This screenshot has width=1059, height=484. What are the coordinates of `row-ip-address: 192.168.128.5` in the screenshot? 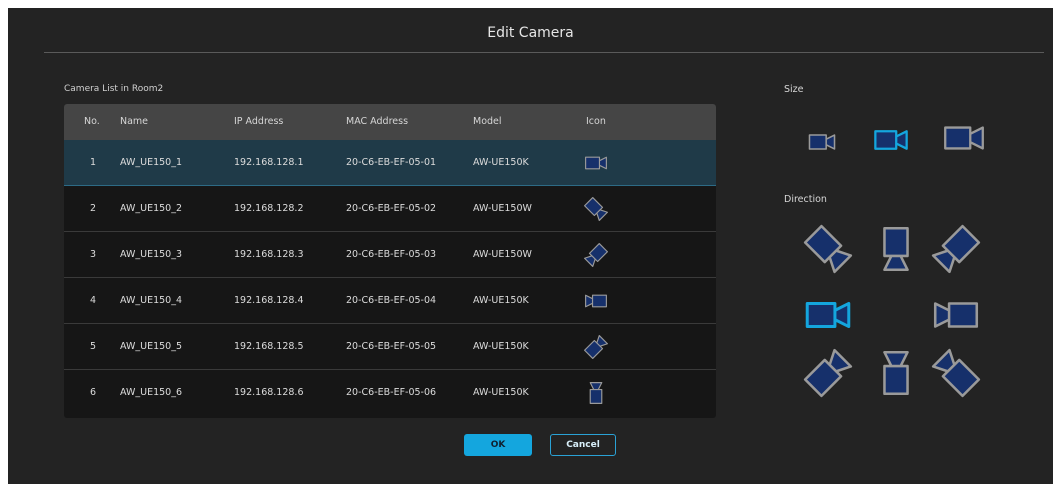 It's located at (269, 346).